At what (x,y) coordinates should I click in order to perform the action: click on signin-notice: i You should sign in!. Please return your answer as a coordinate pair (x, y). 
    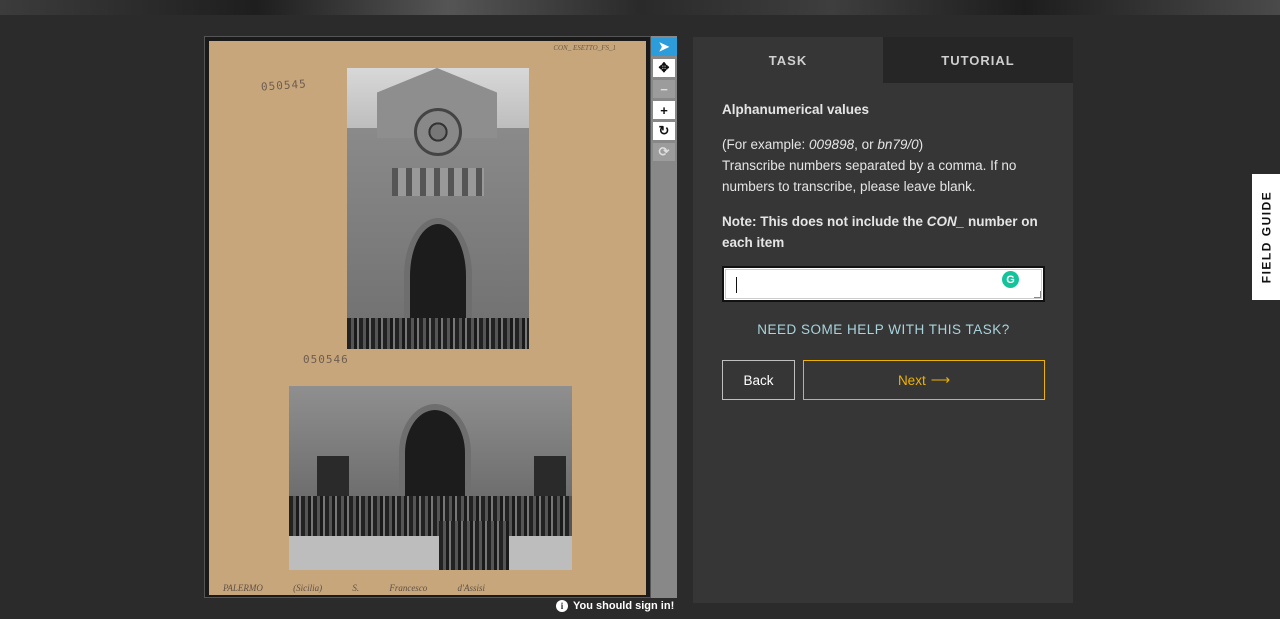
    Looking at the image, I should click on (615, 606).